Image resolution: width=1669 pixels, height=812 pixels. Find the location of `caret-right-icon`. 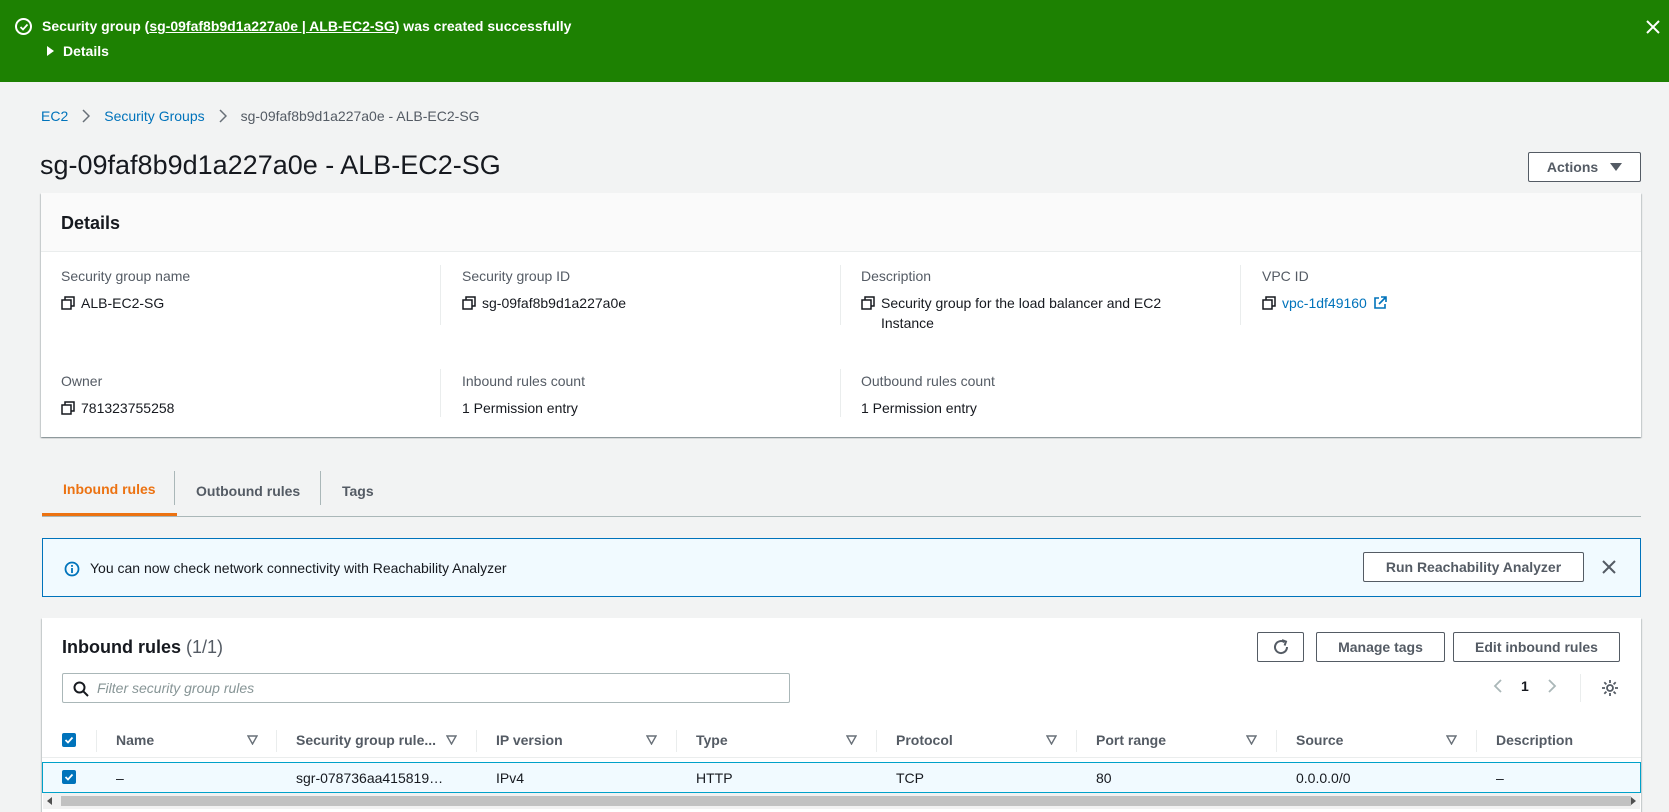

caret-right-icon is located at coordinates (50, 51).